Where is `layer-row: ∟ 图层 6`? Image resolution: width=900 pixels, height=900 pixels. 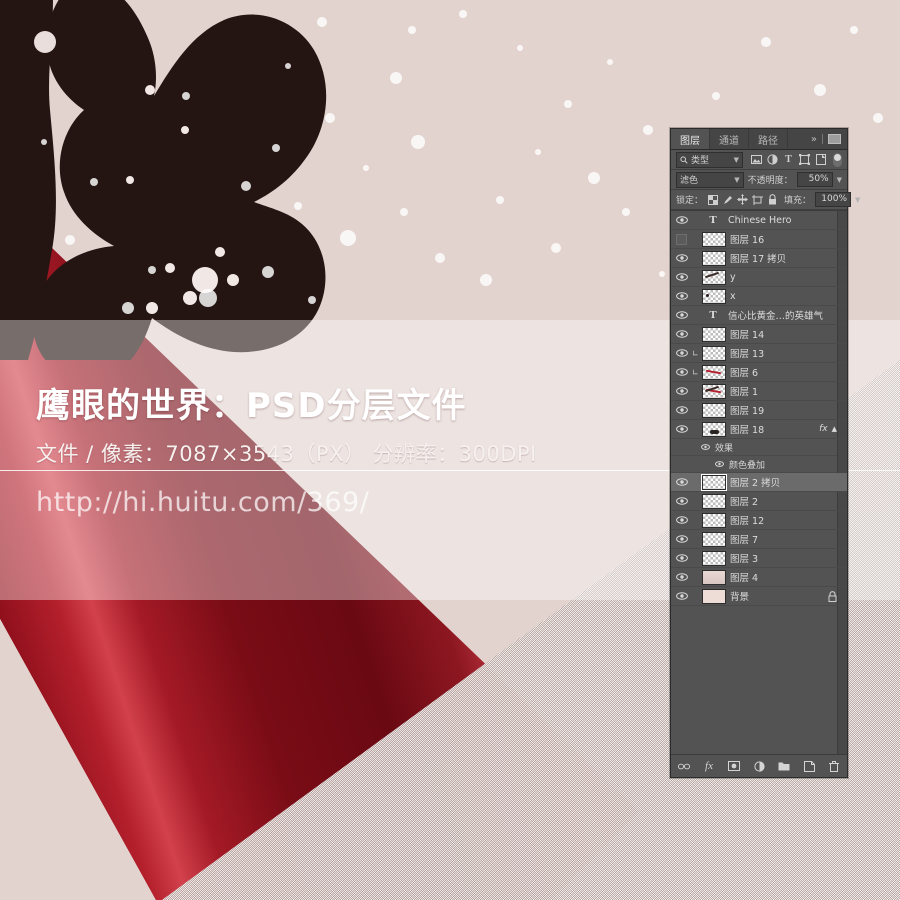 layer-row: ∟ 图层 6 is located at coordinates (759, 372).